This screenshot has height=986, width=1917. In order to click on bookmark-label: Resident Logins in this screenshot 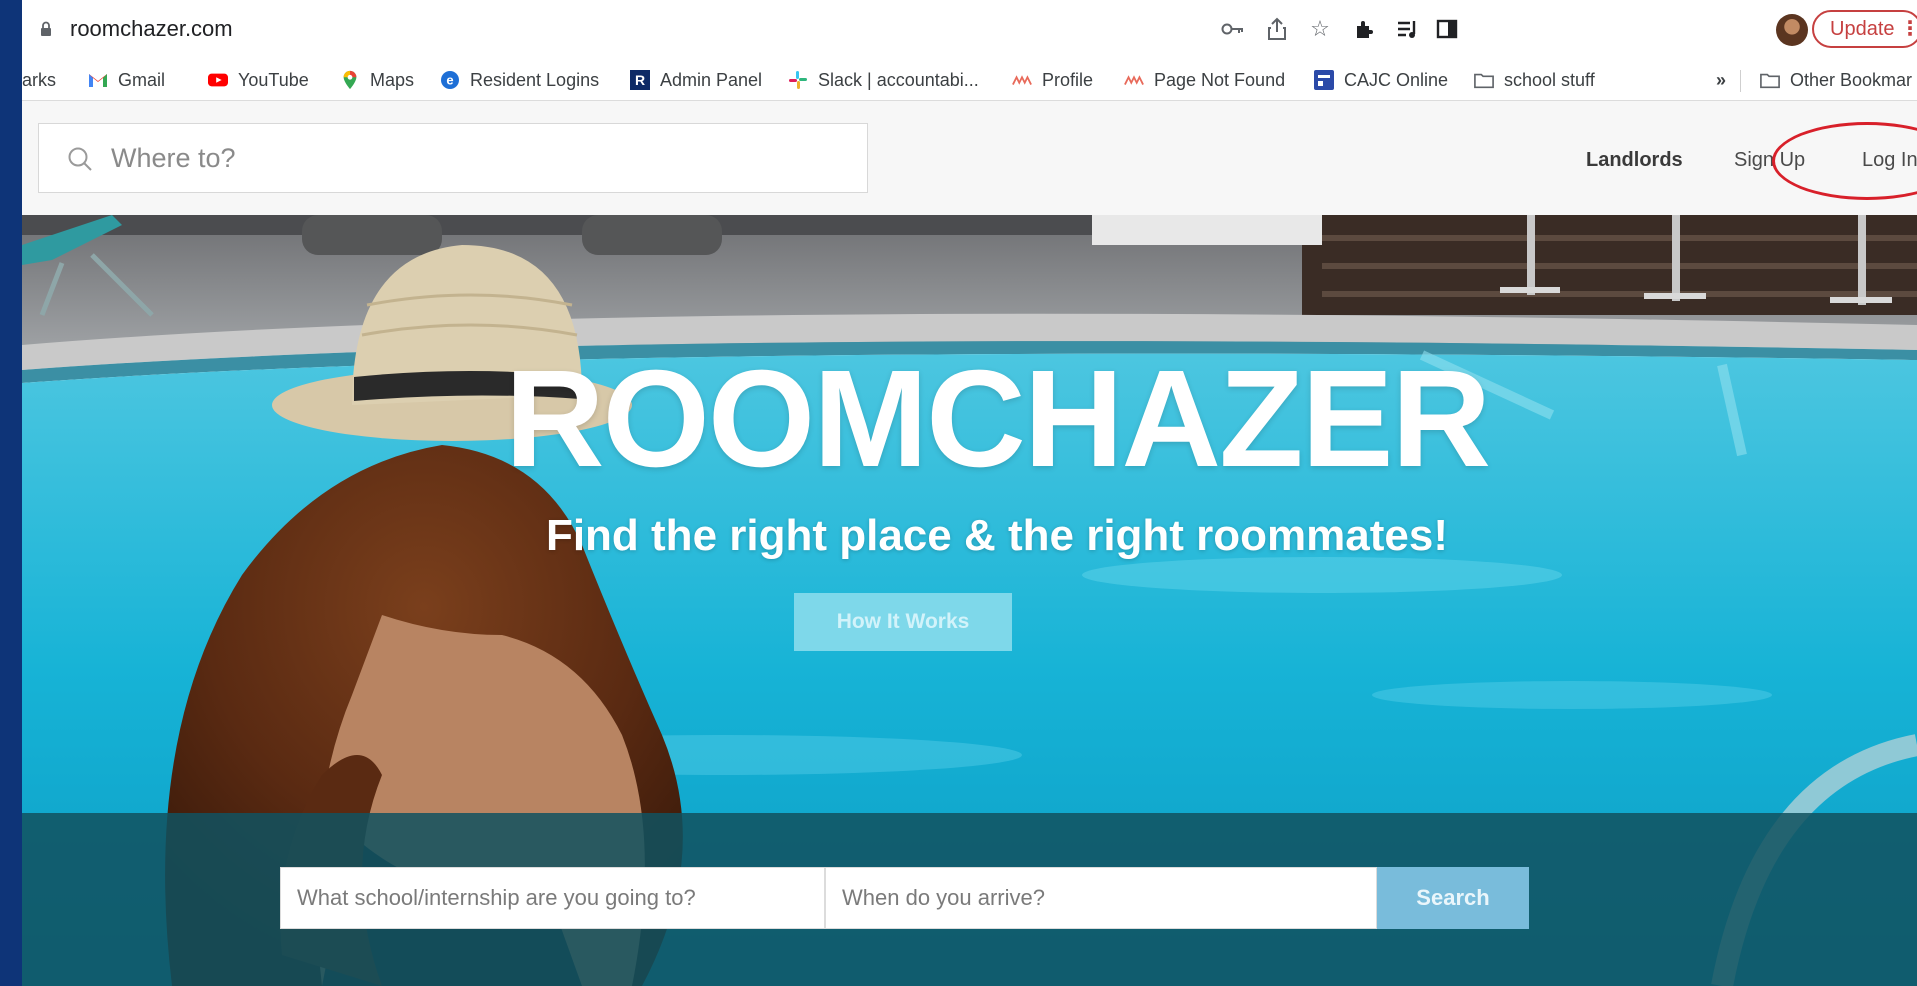, I will do `click(535, 79)`.